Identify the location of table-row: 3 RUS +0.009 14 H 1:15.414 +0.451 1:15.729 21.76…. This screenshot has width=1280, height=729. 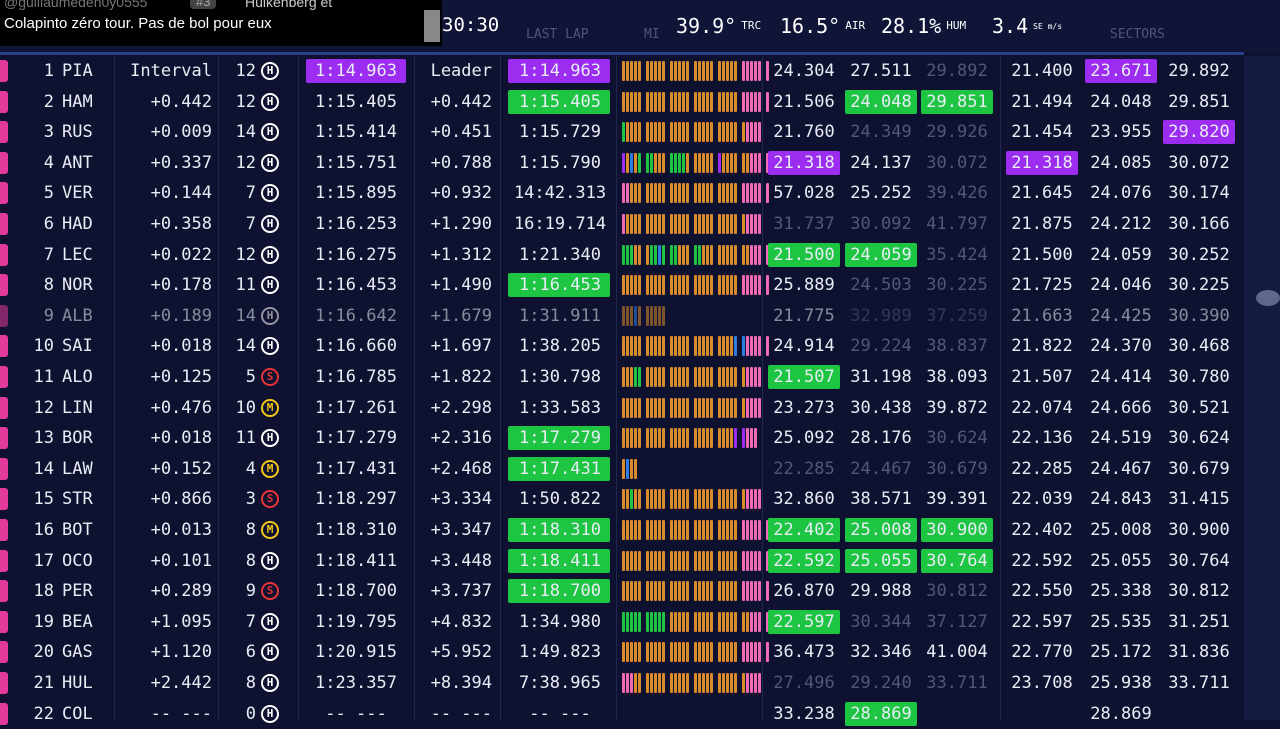
(622, 132).